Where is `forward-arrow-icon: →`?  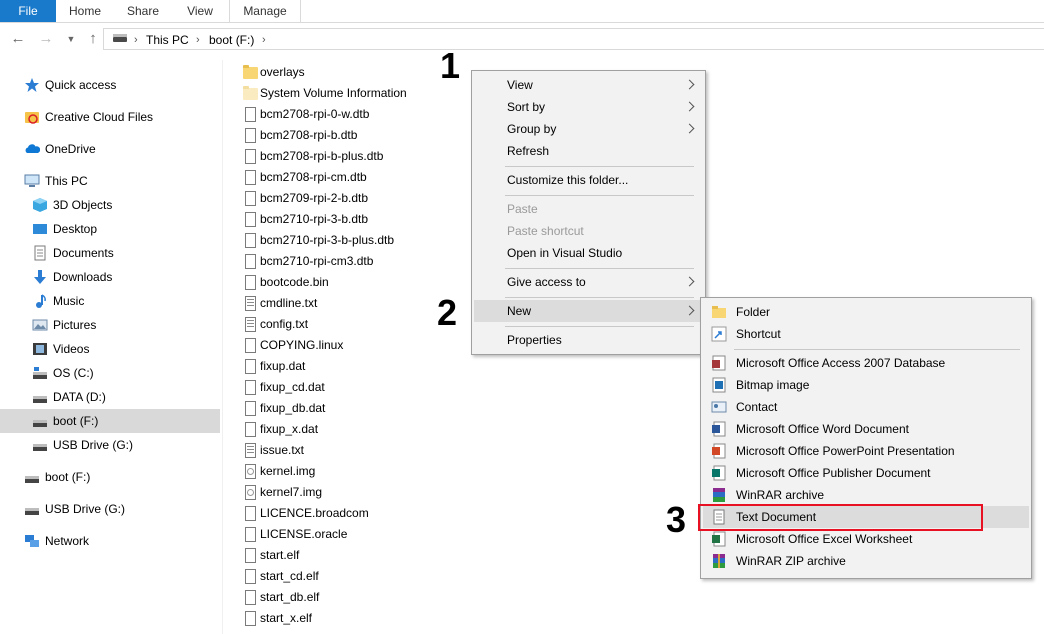
forward-arrow-icon: → is located at coordinates (46, 39).